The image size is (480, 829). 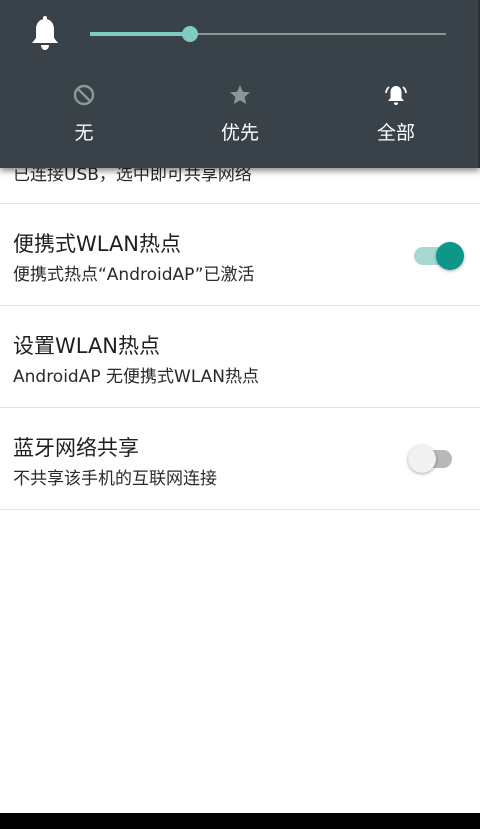 I want to click on mode-priority-button: 优先, so click(x=240, y=115).